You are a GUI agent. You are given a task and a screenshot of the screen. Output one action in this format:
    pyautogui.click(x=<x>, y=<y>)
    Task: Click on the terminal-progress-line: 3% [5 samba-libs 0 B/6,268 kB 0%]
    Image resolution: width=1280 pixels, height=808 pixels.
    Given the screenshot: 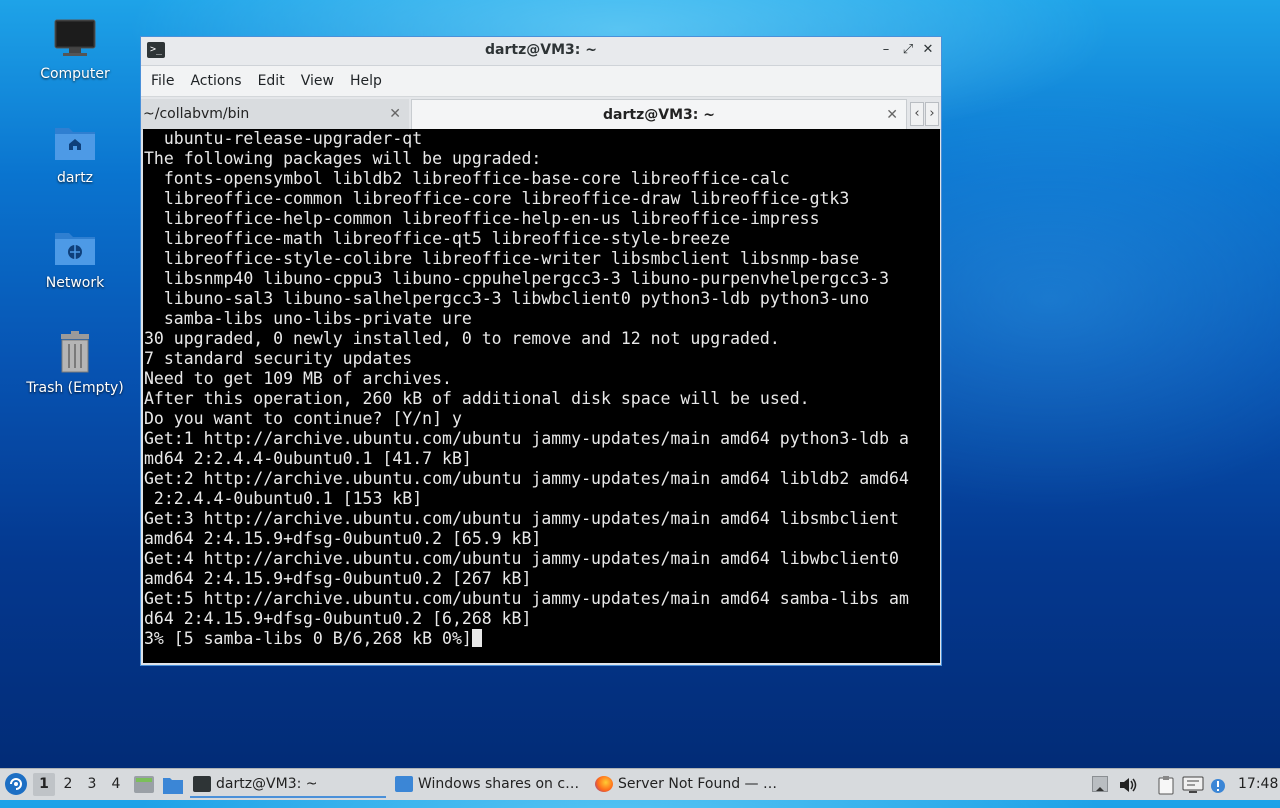 What is the action you would take?
    pyautogui.click(x=542, y=639)
    